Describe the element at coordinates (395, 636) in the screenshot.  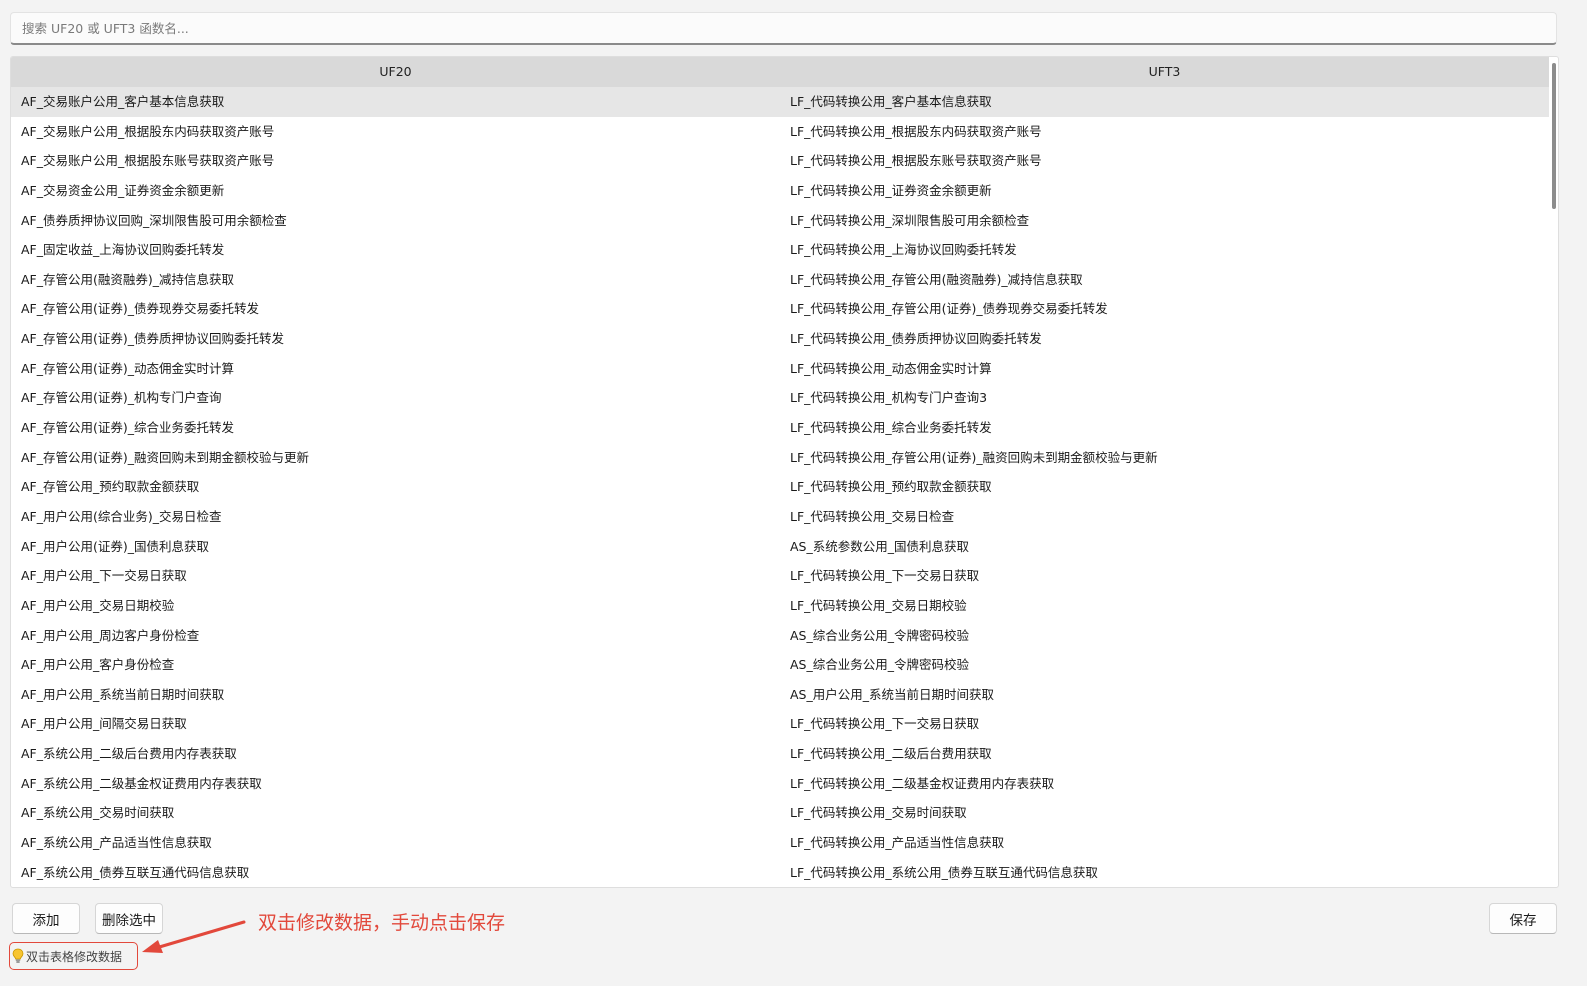
I see `cell-uf20: AF_用户公用_周边客户身份检查` at that location.